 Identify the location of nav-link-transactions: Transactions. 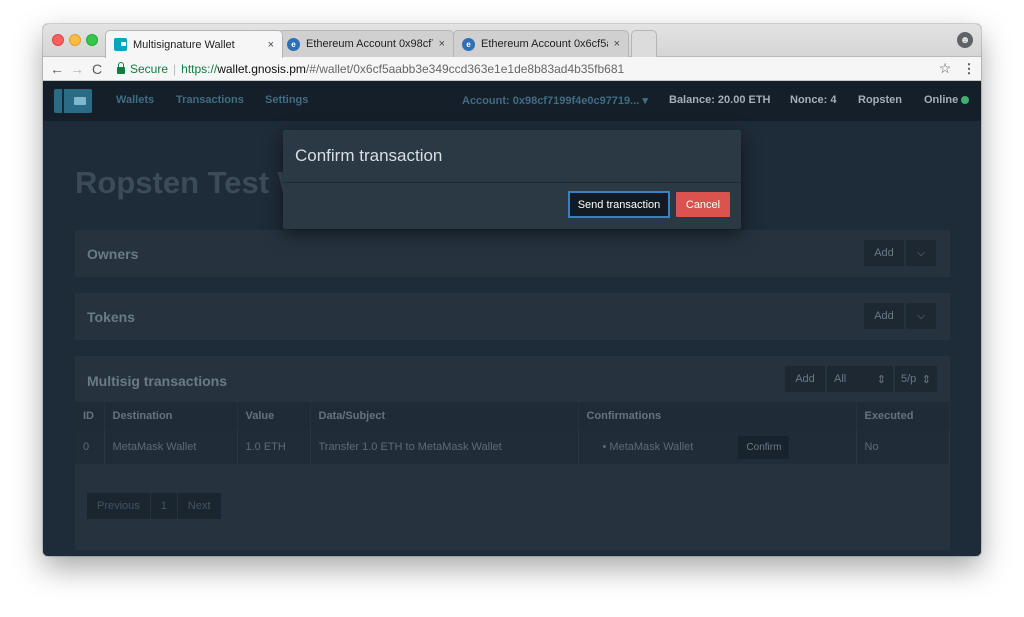
(210, 100).